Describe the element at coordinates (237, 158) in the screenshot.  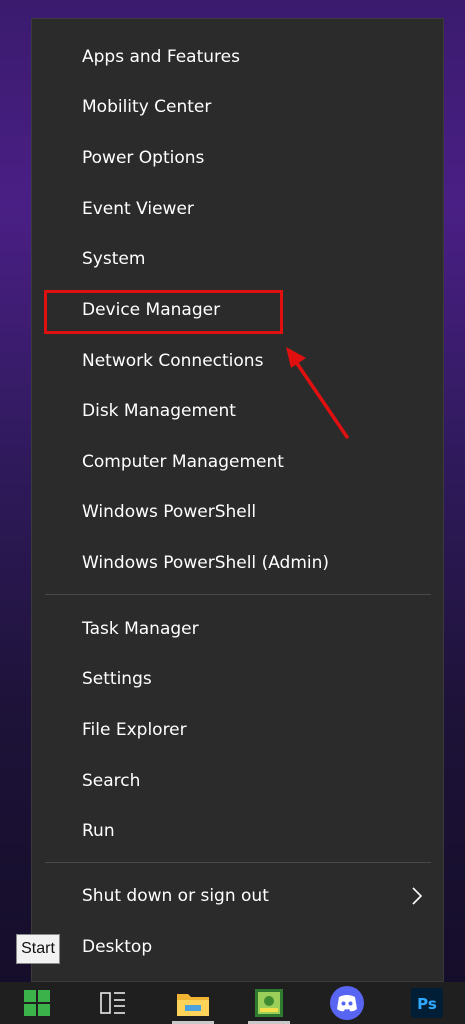
I see `menu-item-power-options: Power Options` at that location.